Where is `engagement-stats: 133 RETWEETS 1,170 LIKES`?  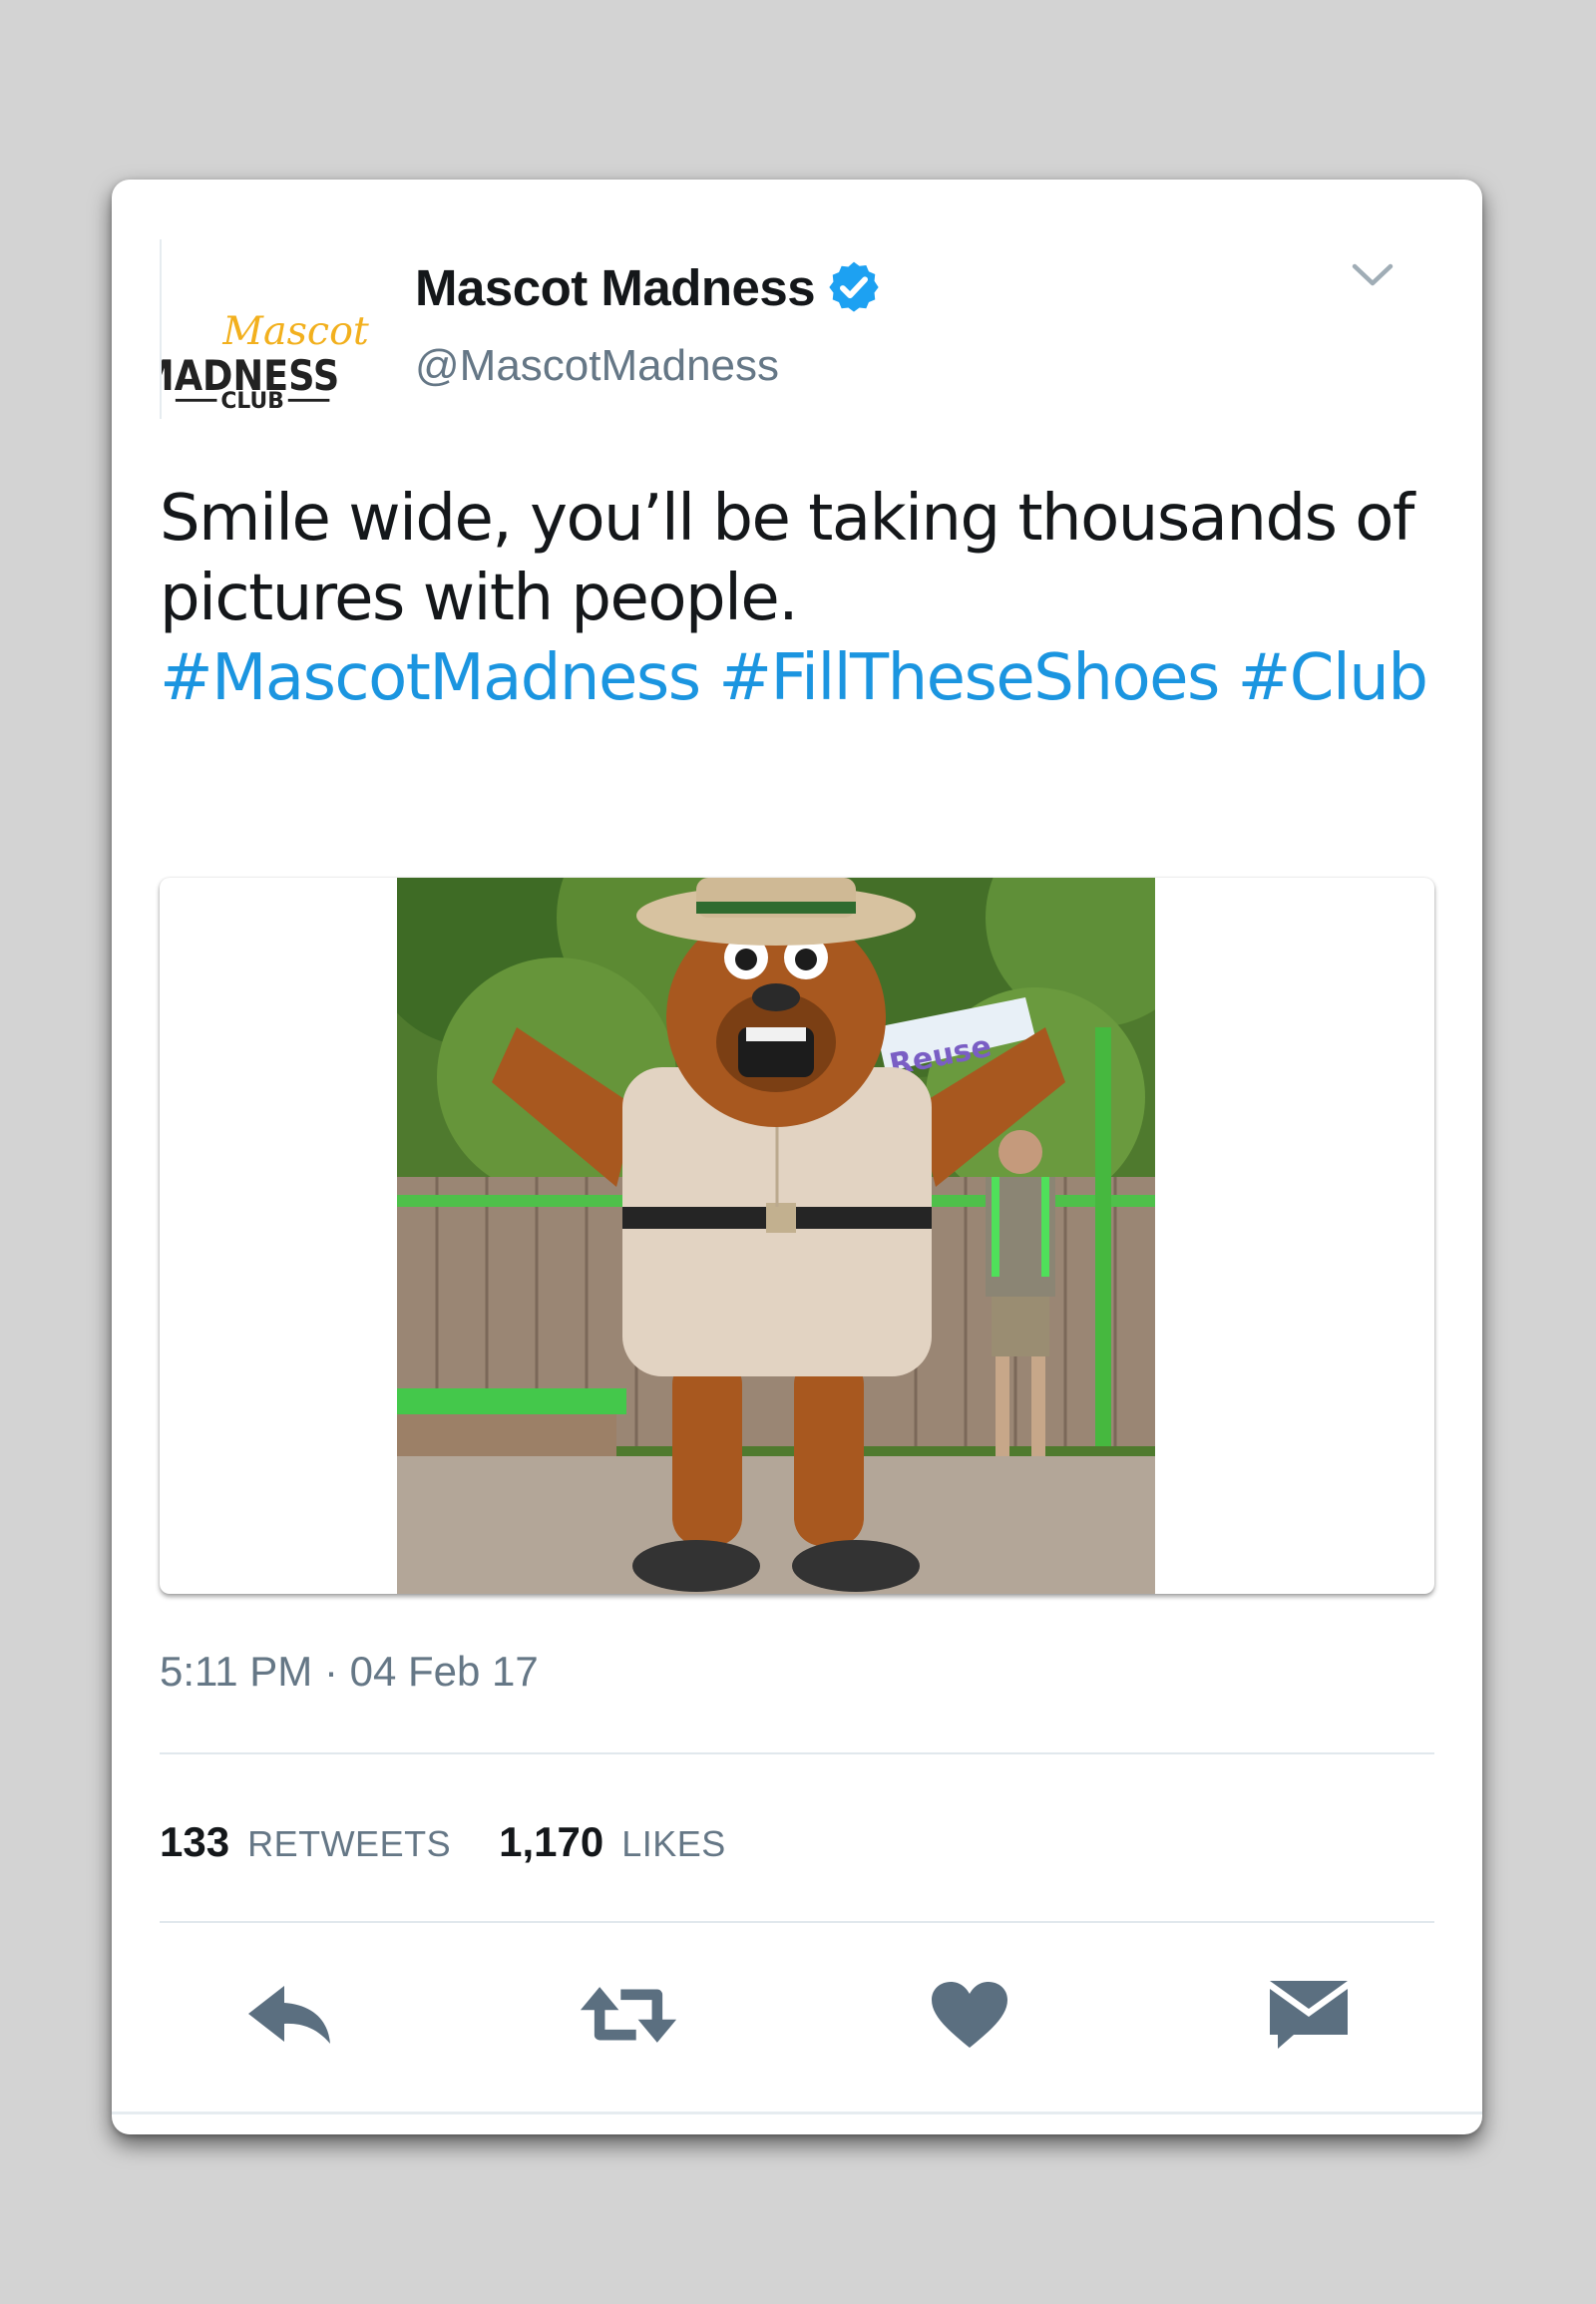
engagement-stats: 133 RETWEETS 1,170 LIKES is located at coordinates (467, 1842).